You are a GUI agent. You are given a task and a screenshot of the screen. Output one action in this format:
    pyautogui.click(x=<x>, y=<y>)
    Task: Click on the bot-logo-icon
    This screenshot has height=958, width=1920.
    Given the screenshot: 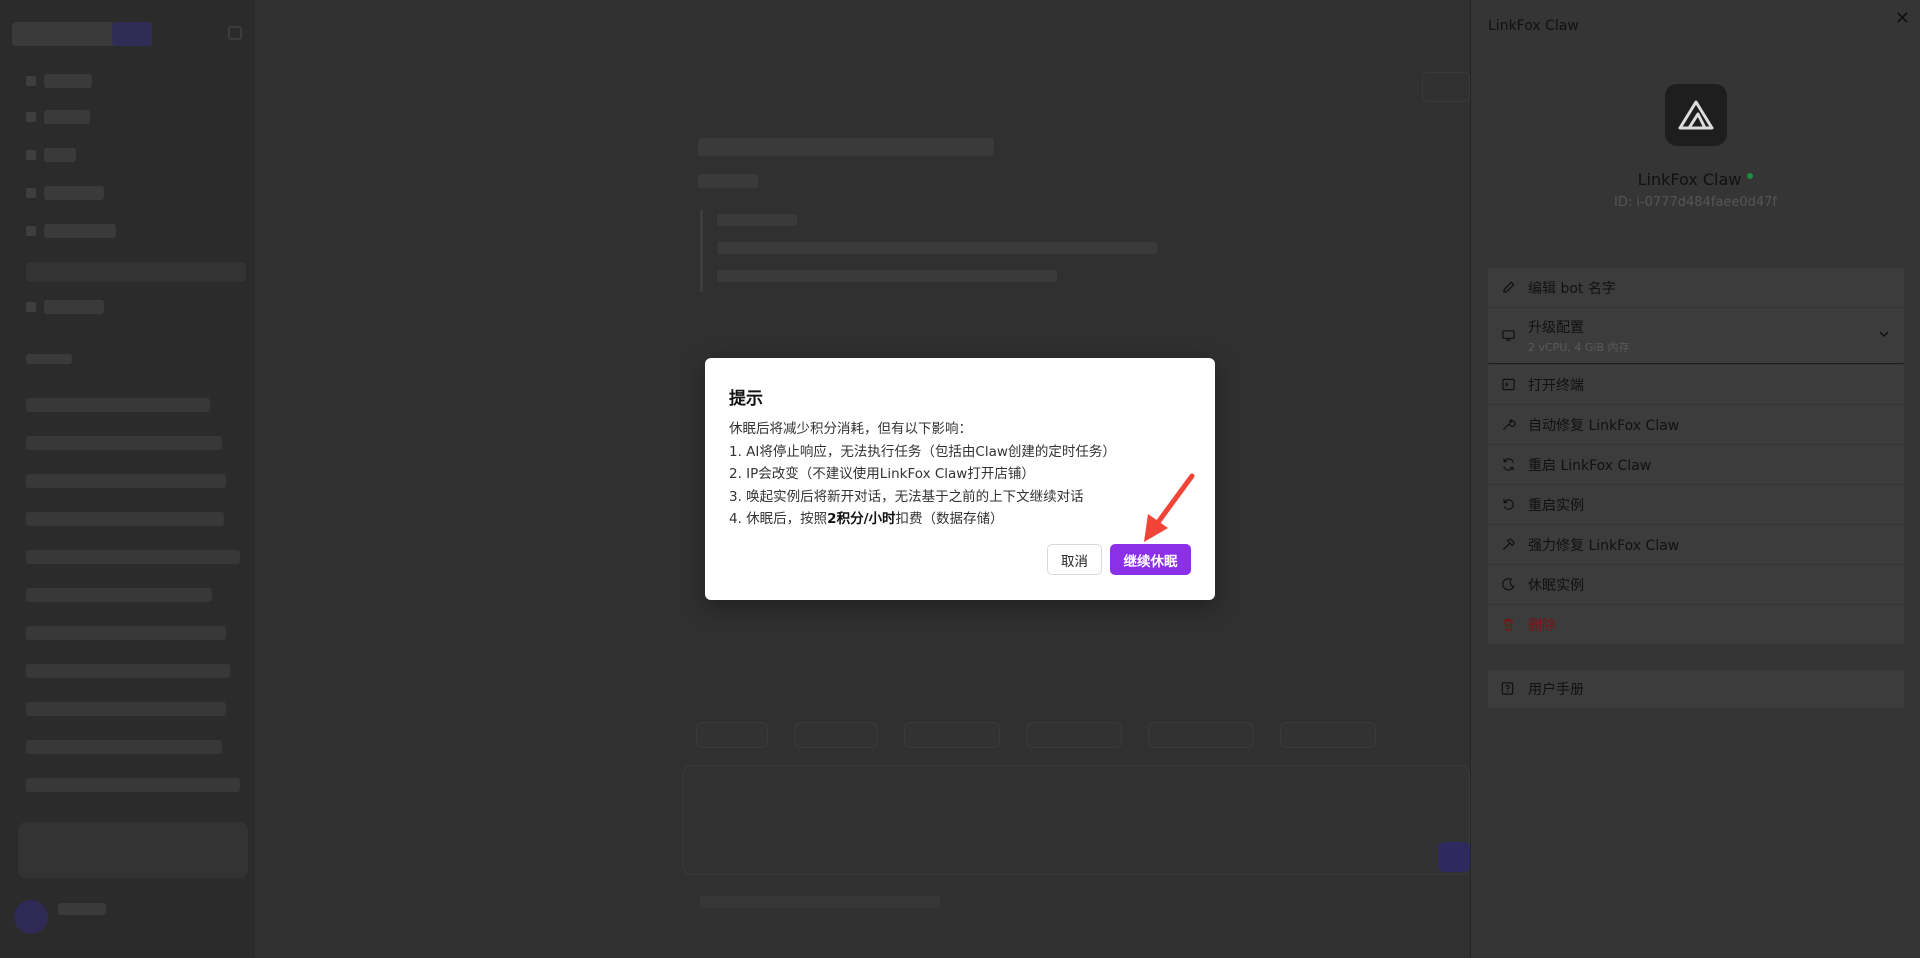 What is the action you would take?
    pyautogui.click(x=1696, y=115)
    